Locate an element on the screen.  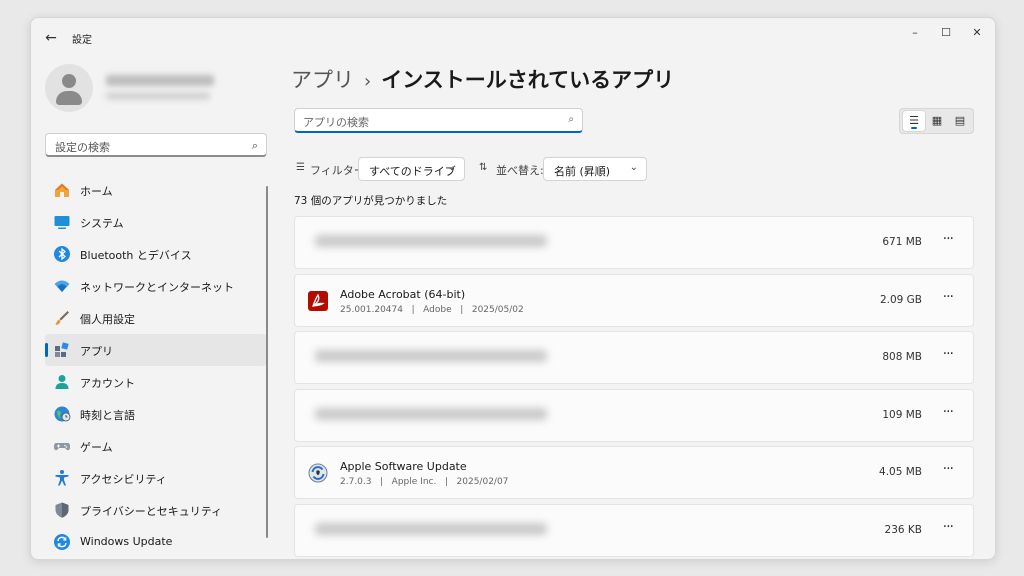
account-name-redacted is located at coordinates (160, 80).